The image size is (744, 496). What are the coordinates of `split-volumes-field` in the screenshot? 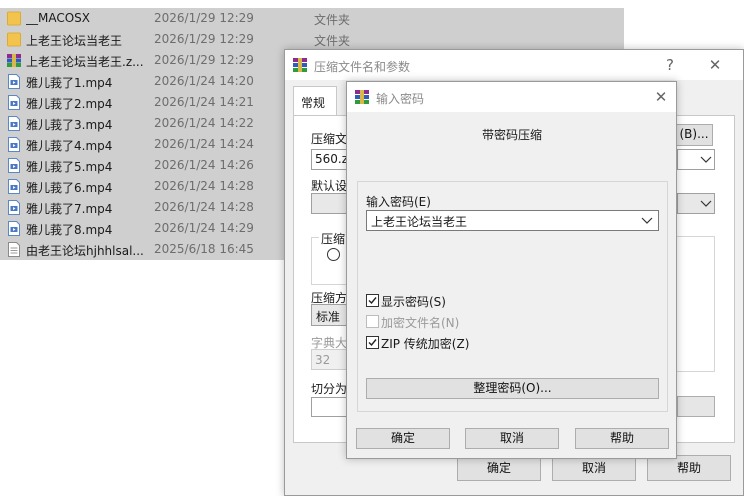 It's located at (329, 407).